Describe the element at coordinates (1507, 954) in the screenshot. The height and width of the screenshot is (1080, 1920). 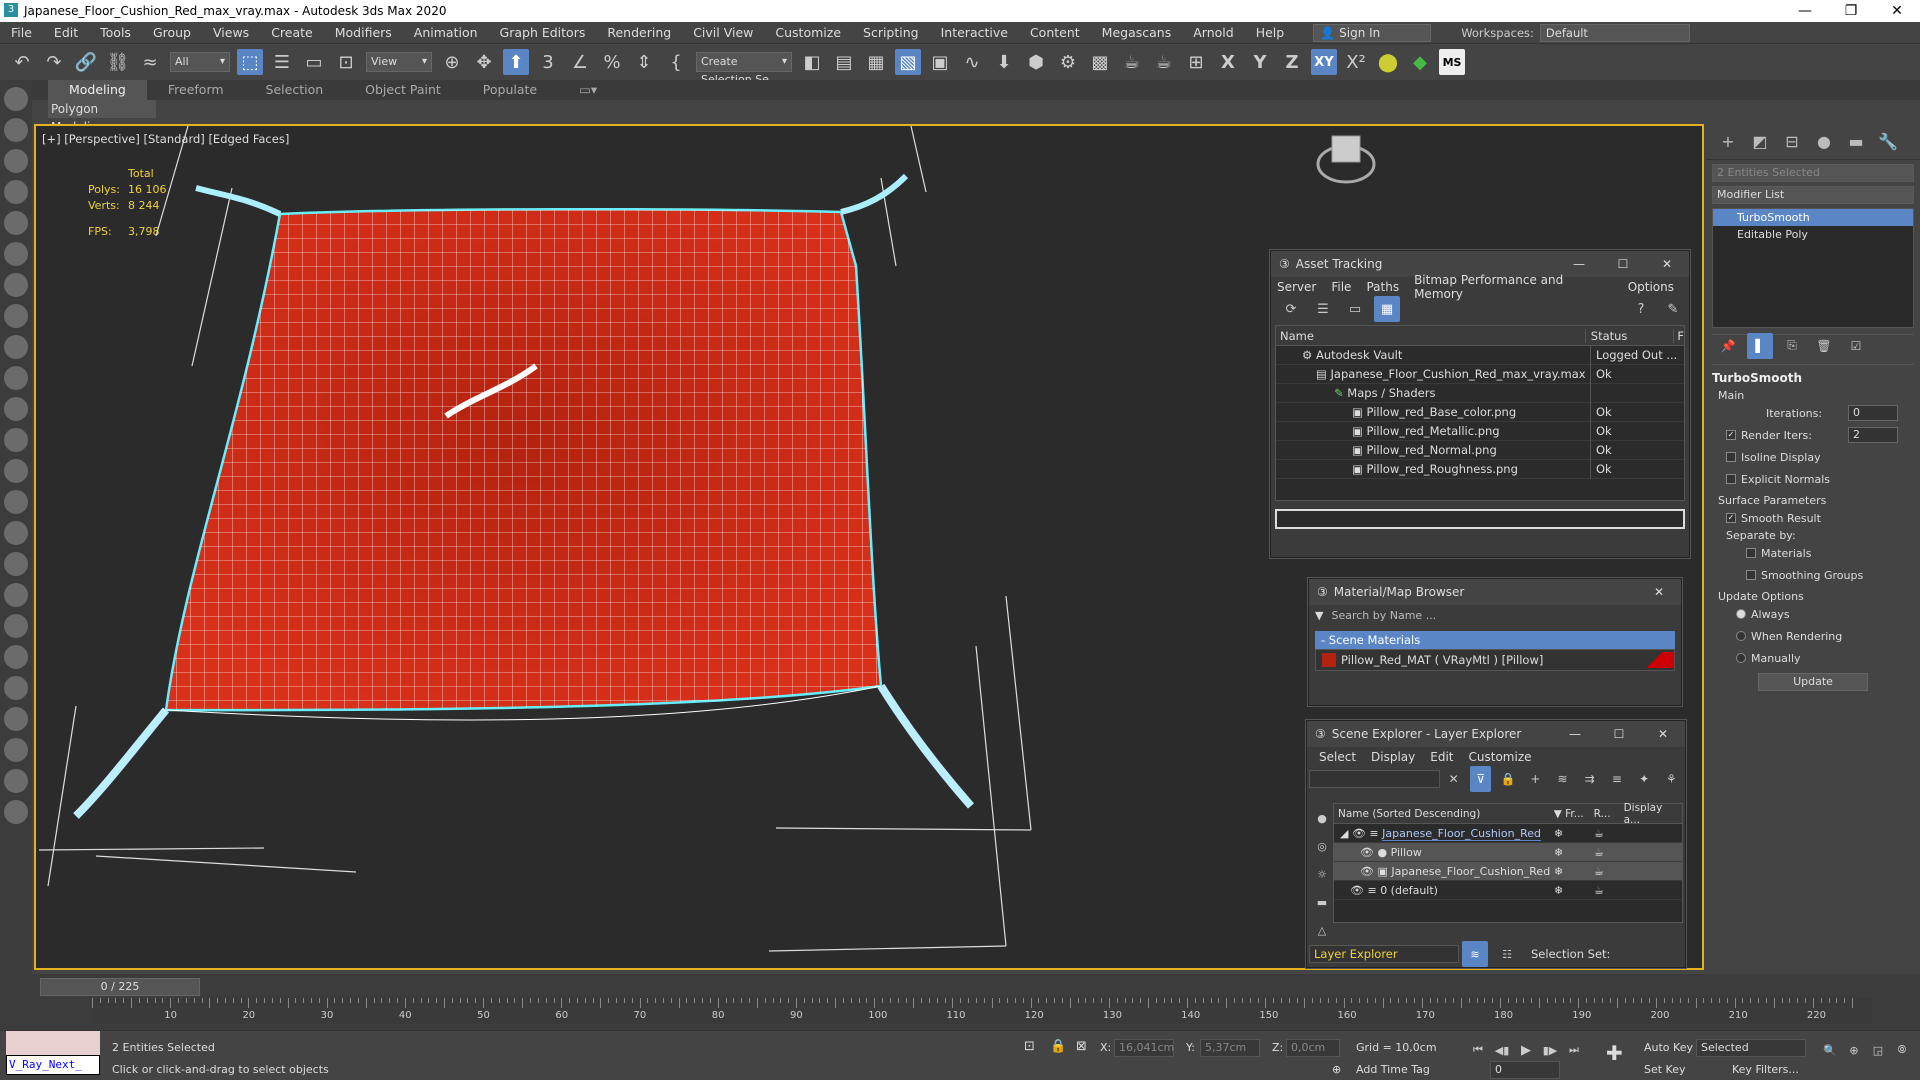
I see `selection-mode-icon: ☷` at that location.